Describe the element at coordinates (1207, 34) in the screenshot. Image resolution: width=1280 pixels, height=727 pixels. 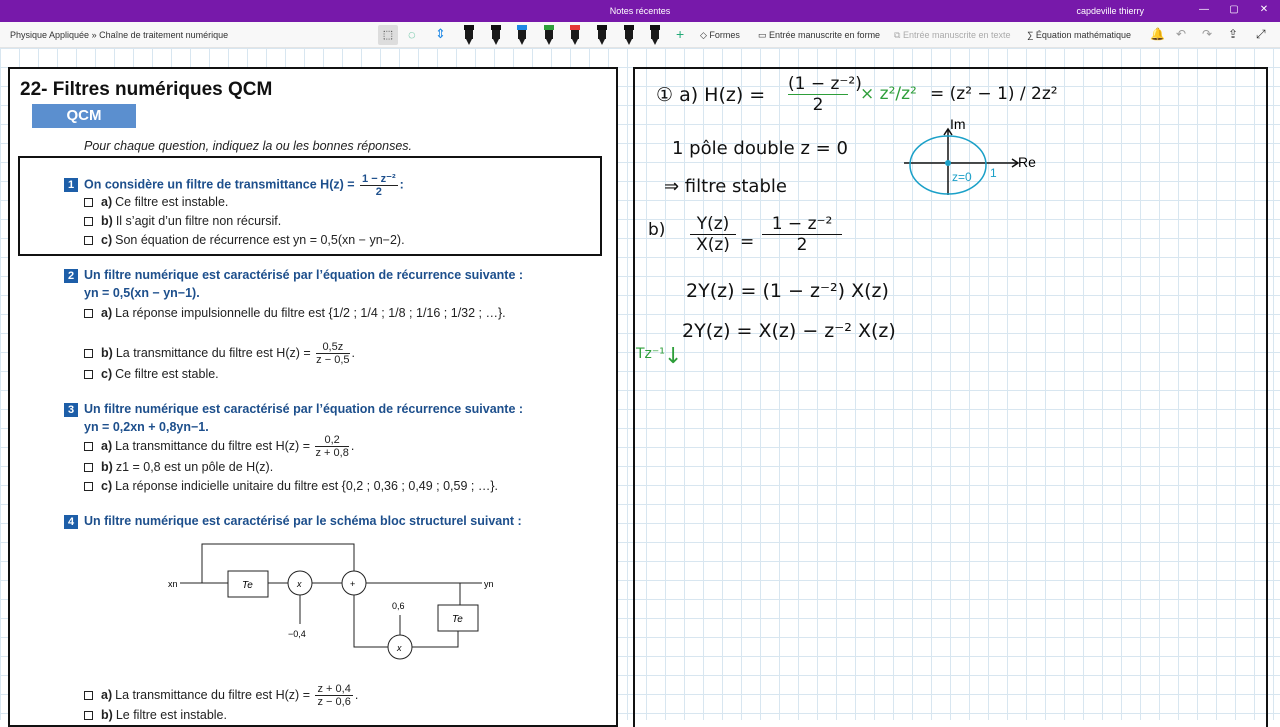
I see `redo-icon: ↷` at that location.